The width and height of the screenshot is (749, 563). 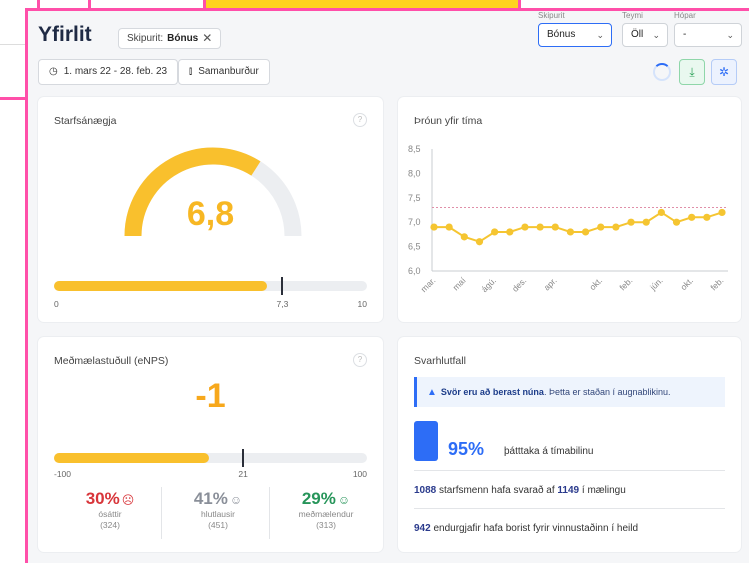 What do you see at coordinates (65, 34) in the screenshot?
I see `page-title: Yfirlit` at bounding box center [65, 34].